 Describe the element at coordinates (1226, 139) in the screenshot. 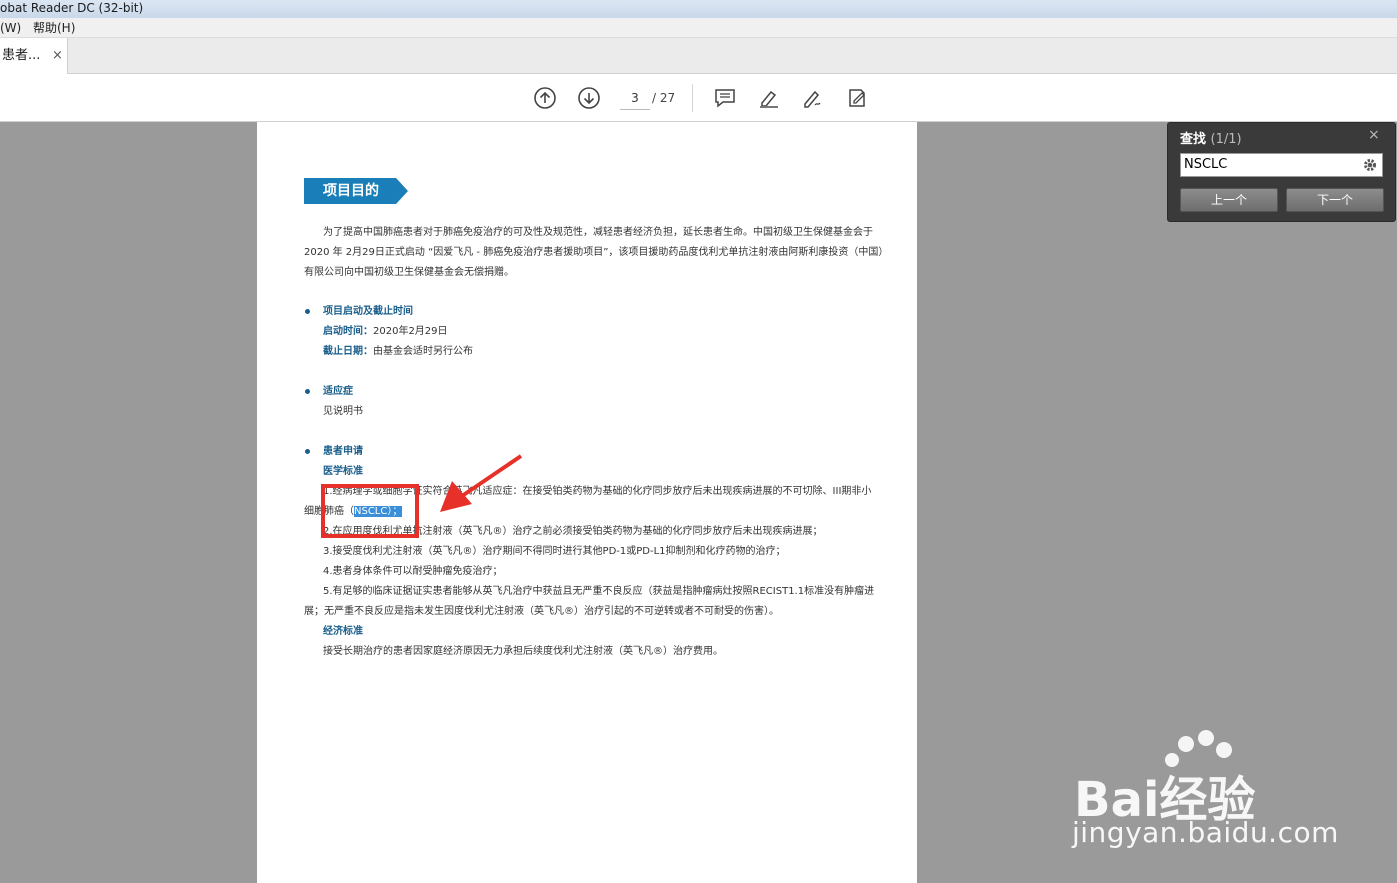

I see `find-count: (1/1)` at that location.